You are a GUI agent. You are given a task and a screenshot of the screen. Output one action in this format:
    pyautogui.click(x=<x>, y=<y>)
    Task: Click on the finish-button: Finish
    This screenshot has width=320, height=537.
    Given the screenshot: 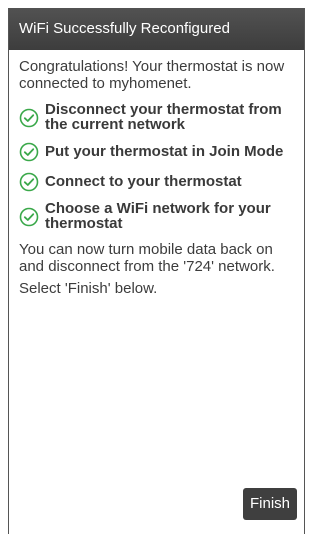 What is the action you would take?
    pyautogui.click(x=270, y=504)
    